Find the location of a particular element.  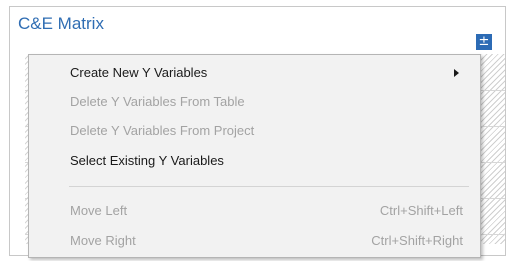

menu-item-select-existing-y-variables: Select Existing Y Variables is located at coordinates (254, 160).